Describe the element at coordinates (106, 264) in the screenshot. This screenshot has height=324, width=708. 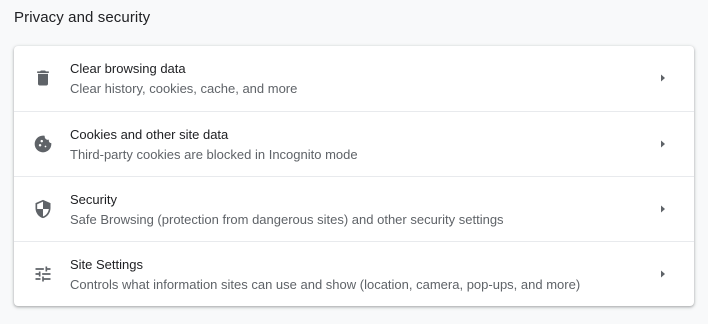
I see `row-title: Site Settings` at that location.